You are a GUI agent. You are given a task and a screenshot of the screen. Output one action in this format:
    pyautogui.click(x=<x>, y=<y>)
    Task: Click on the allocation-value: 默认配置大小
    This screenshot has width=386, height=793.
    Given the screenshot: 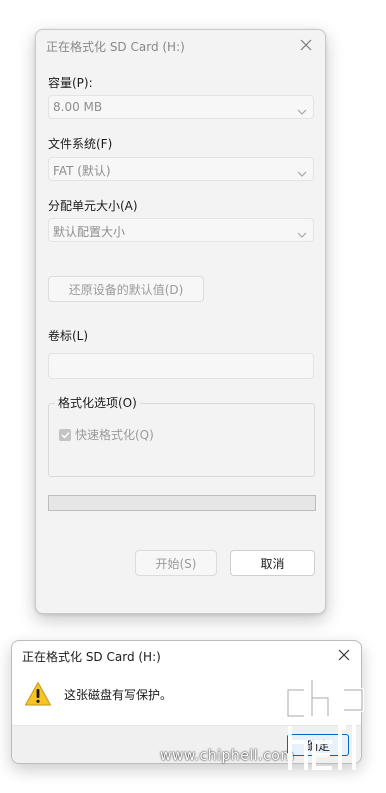 What is the action you would take?
    pyautogui.click(x=89, y=232)
    